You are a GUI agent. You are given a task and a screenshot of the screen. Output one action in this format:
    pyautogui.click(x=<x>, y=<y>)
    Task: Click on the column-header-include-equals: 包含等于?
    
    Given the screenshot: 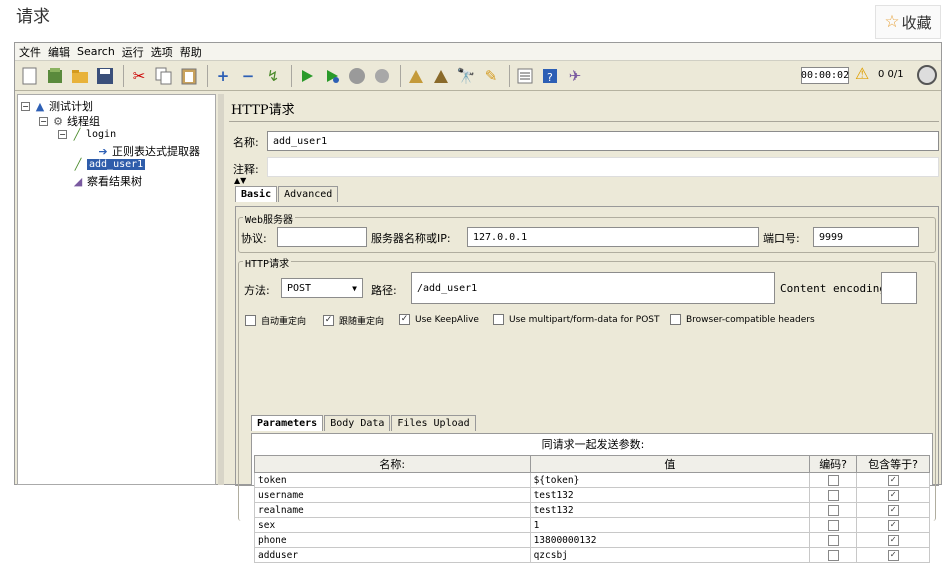 What is the action you would take?
    pyautogui.click(x=893, y=464)
    